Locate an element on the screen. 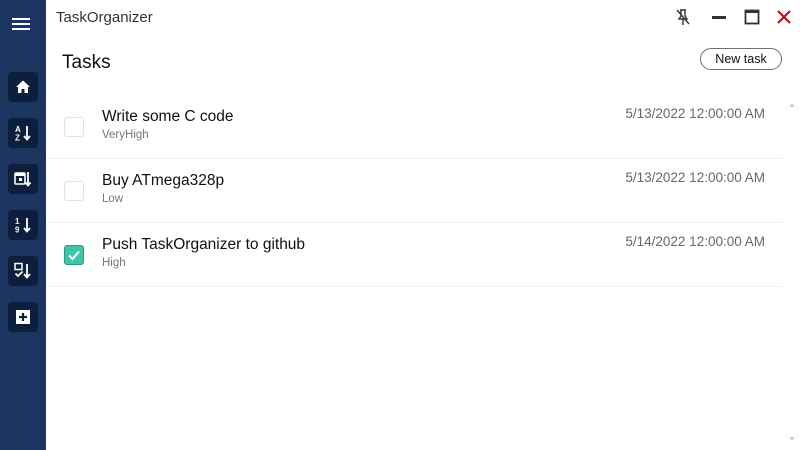 This screenshot has width=800, height=450. task-name: Push TaskOrganizer to github is located at coordinates (204, 244).